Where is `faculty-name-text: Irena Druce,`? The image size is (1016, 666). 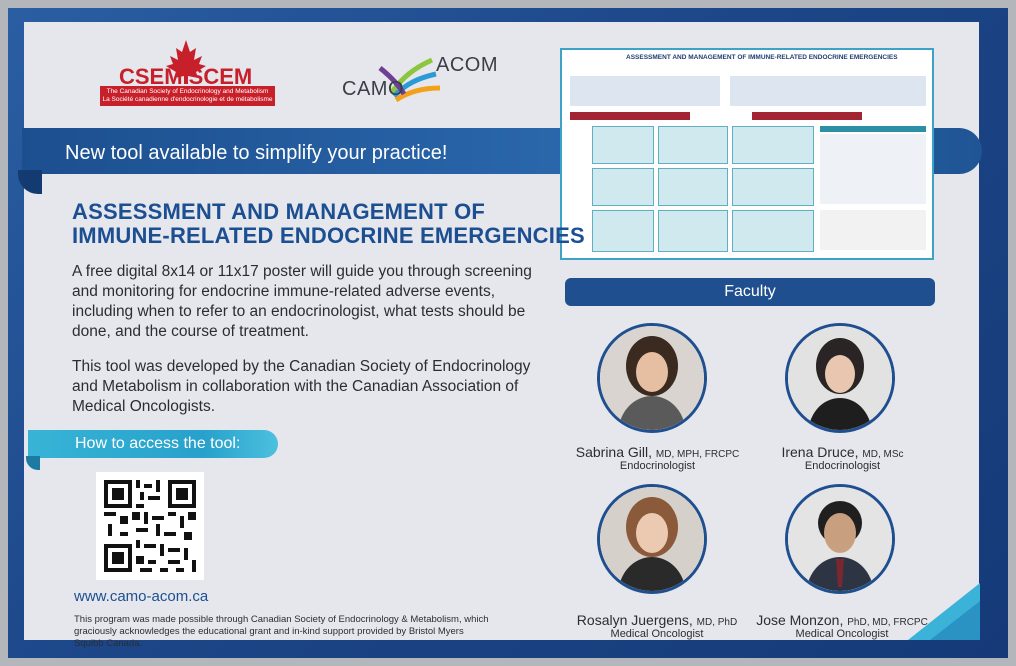 faculty-name-text: Irena Druce, is located at coordinates (820, 452).